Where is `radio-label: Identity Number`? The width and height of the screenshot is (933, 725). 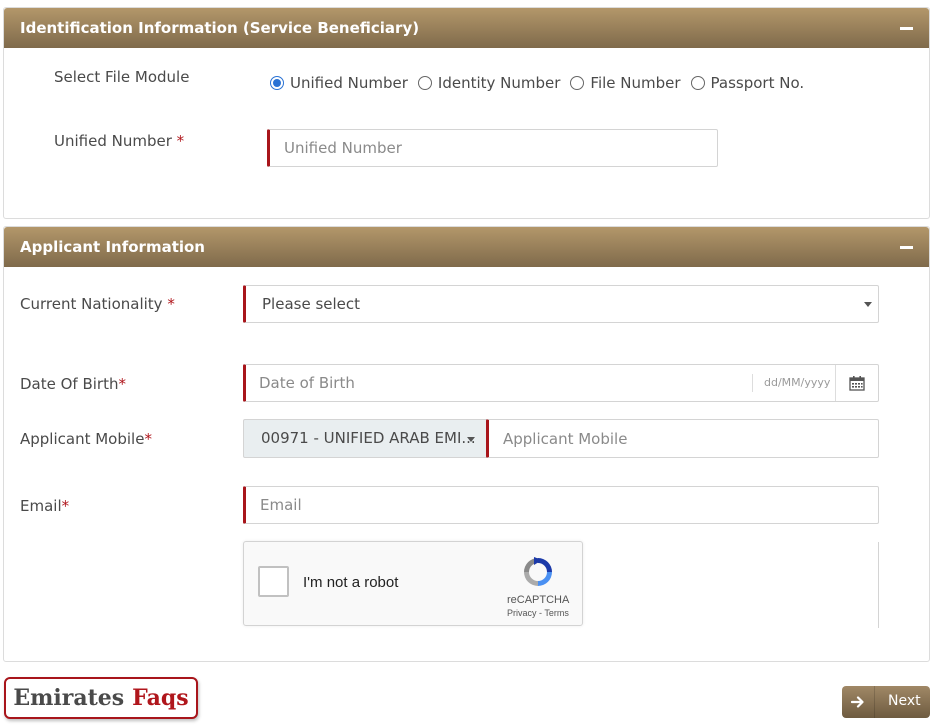
radio-label: Identity Number is located at coordinates (499, 83).